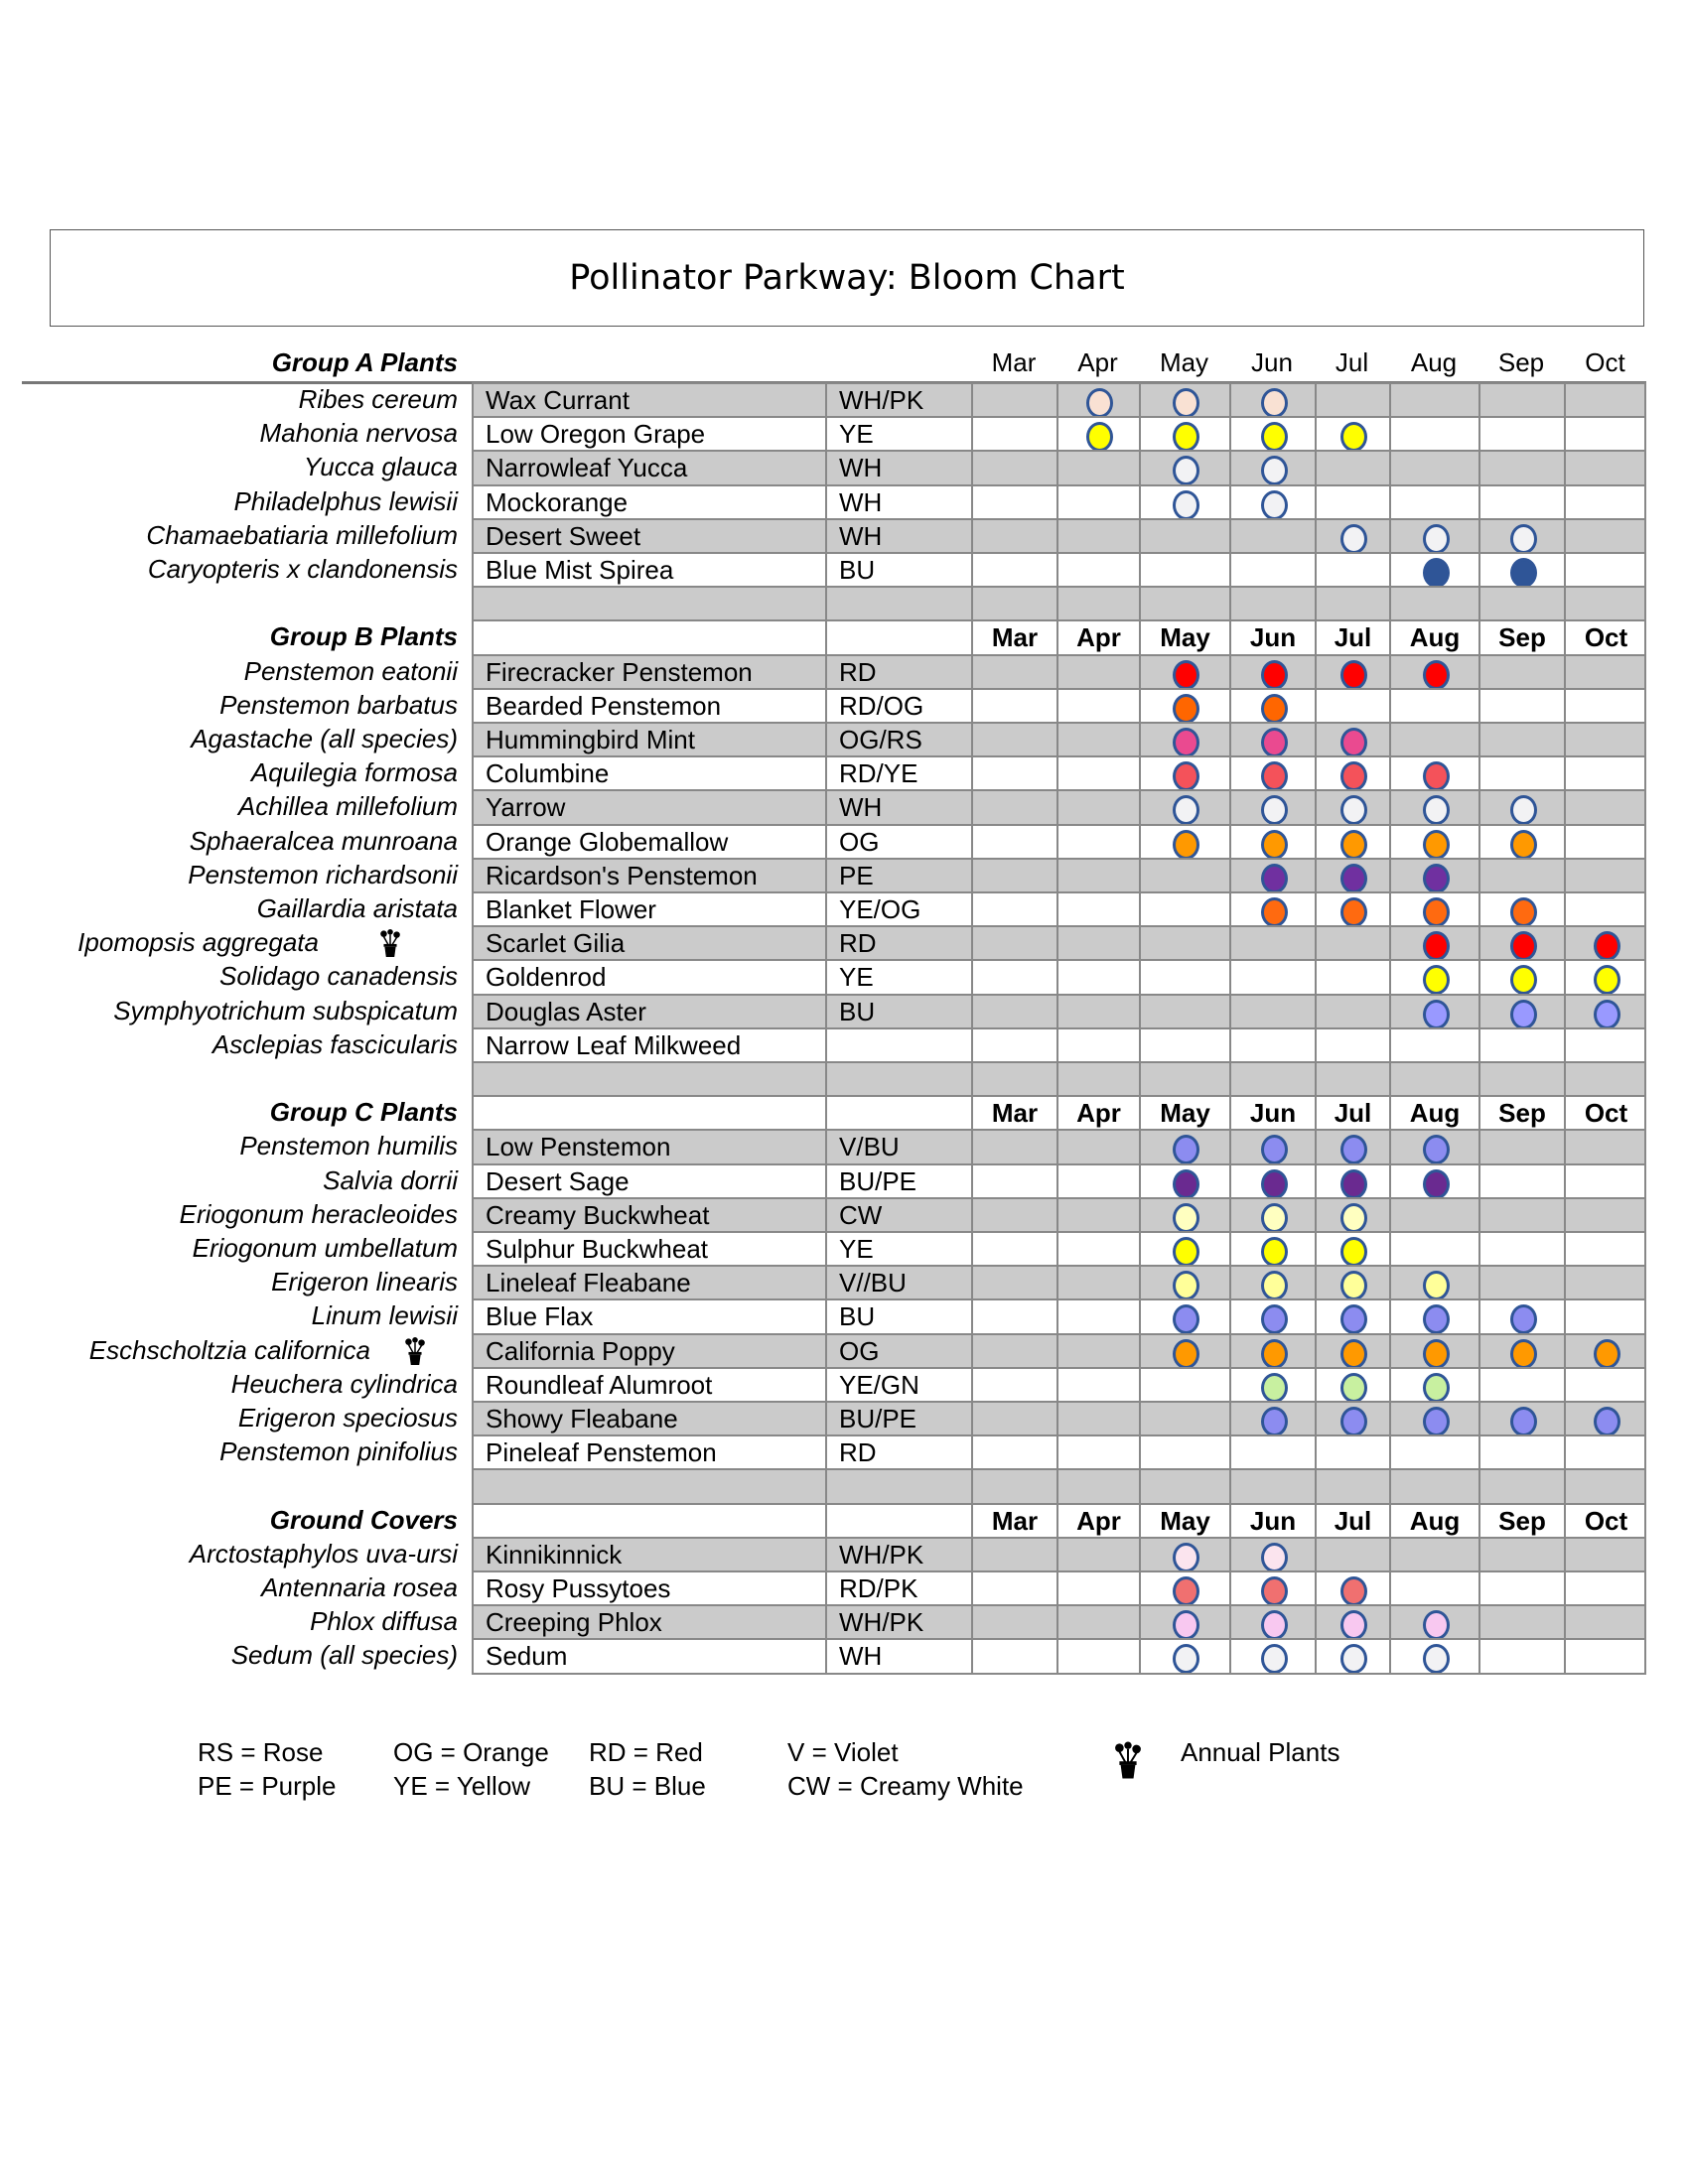  I want to click on month-cell: Oct, so click(1605, 1112).